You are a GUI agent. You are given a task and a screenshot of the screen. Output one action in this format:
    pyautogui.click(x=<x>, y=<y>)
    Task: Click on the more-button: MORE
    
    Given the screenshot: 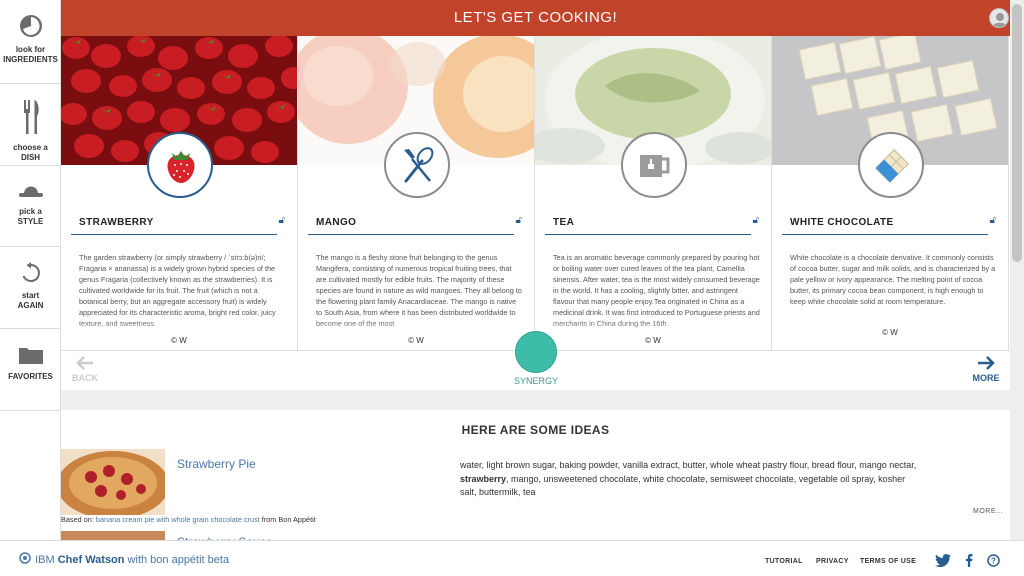 What is the action you would take?
    pyautogui.click(x=986, y=369)
    